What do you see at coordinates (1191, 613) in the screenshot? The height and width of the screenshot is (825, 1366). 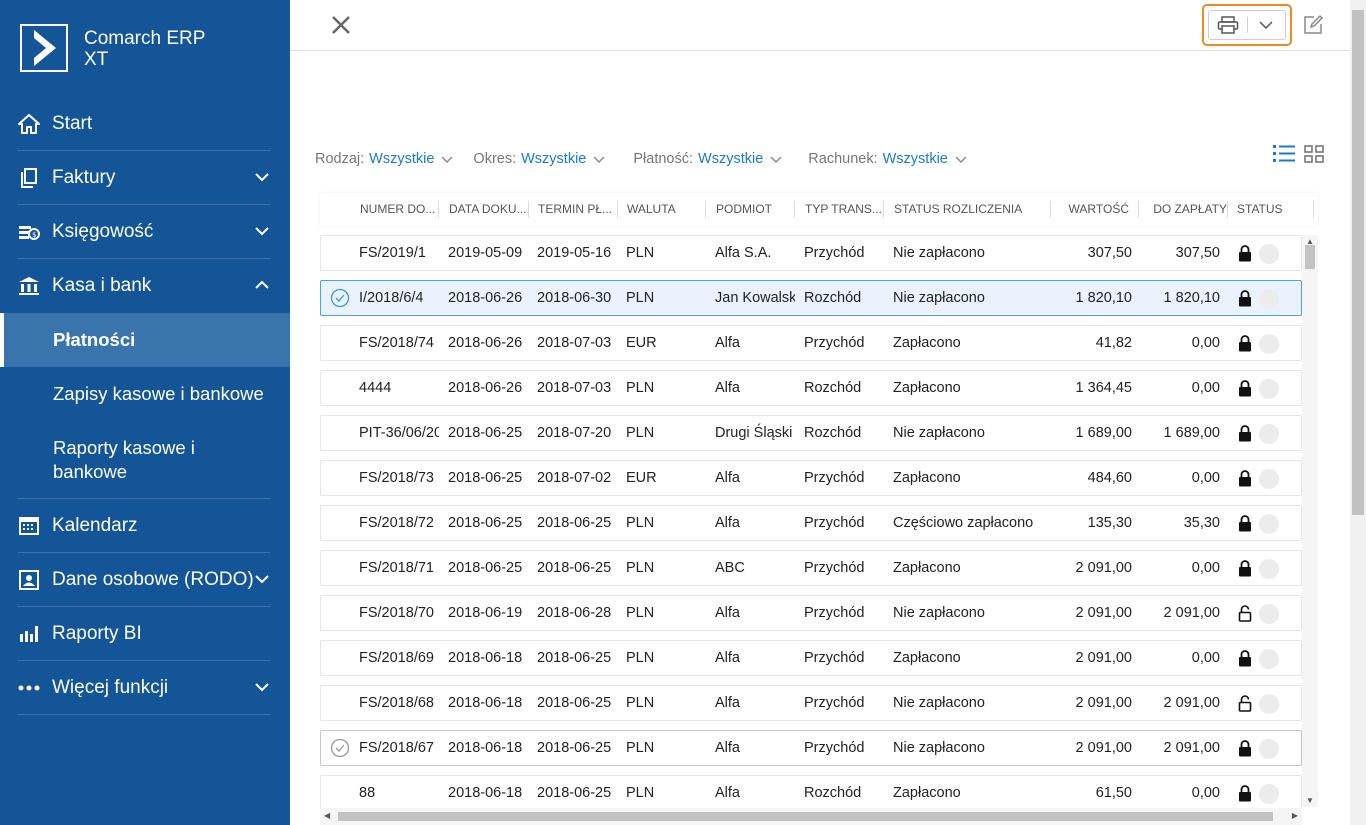 I see `cell-do-zaplaty: 2 091,00` at bounding box center [1191, 613].